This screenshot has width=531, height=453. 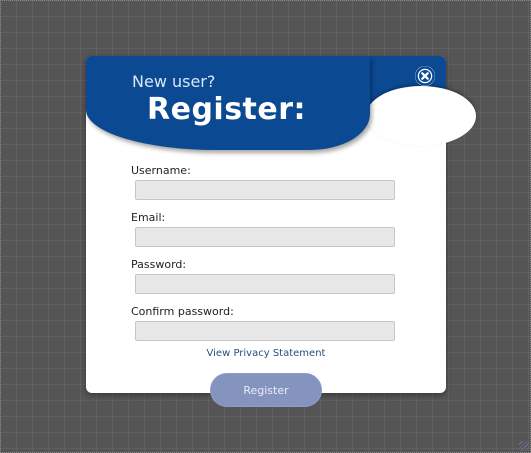 I want to click on email-field-group: Email:, so click(x=266, y=234).